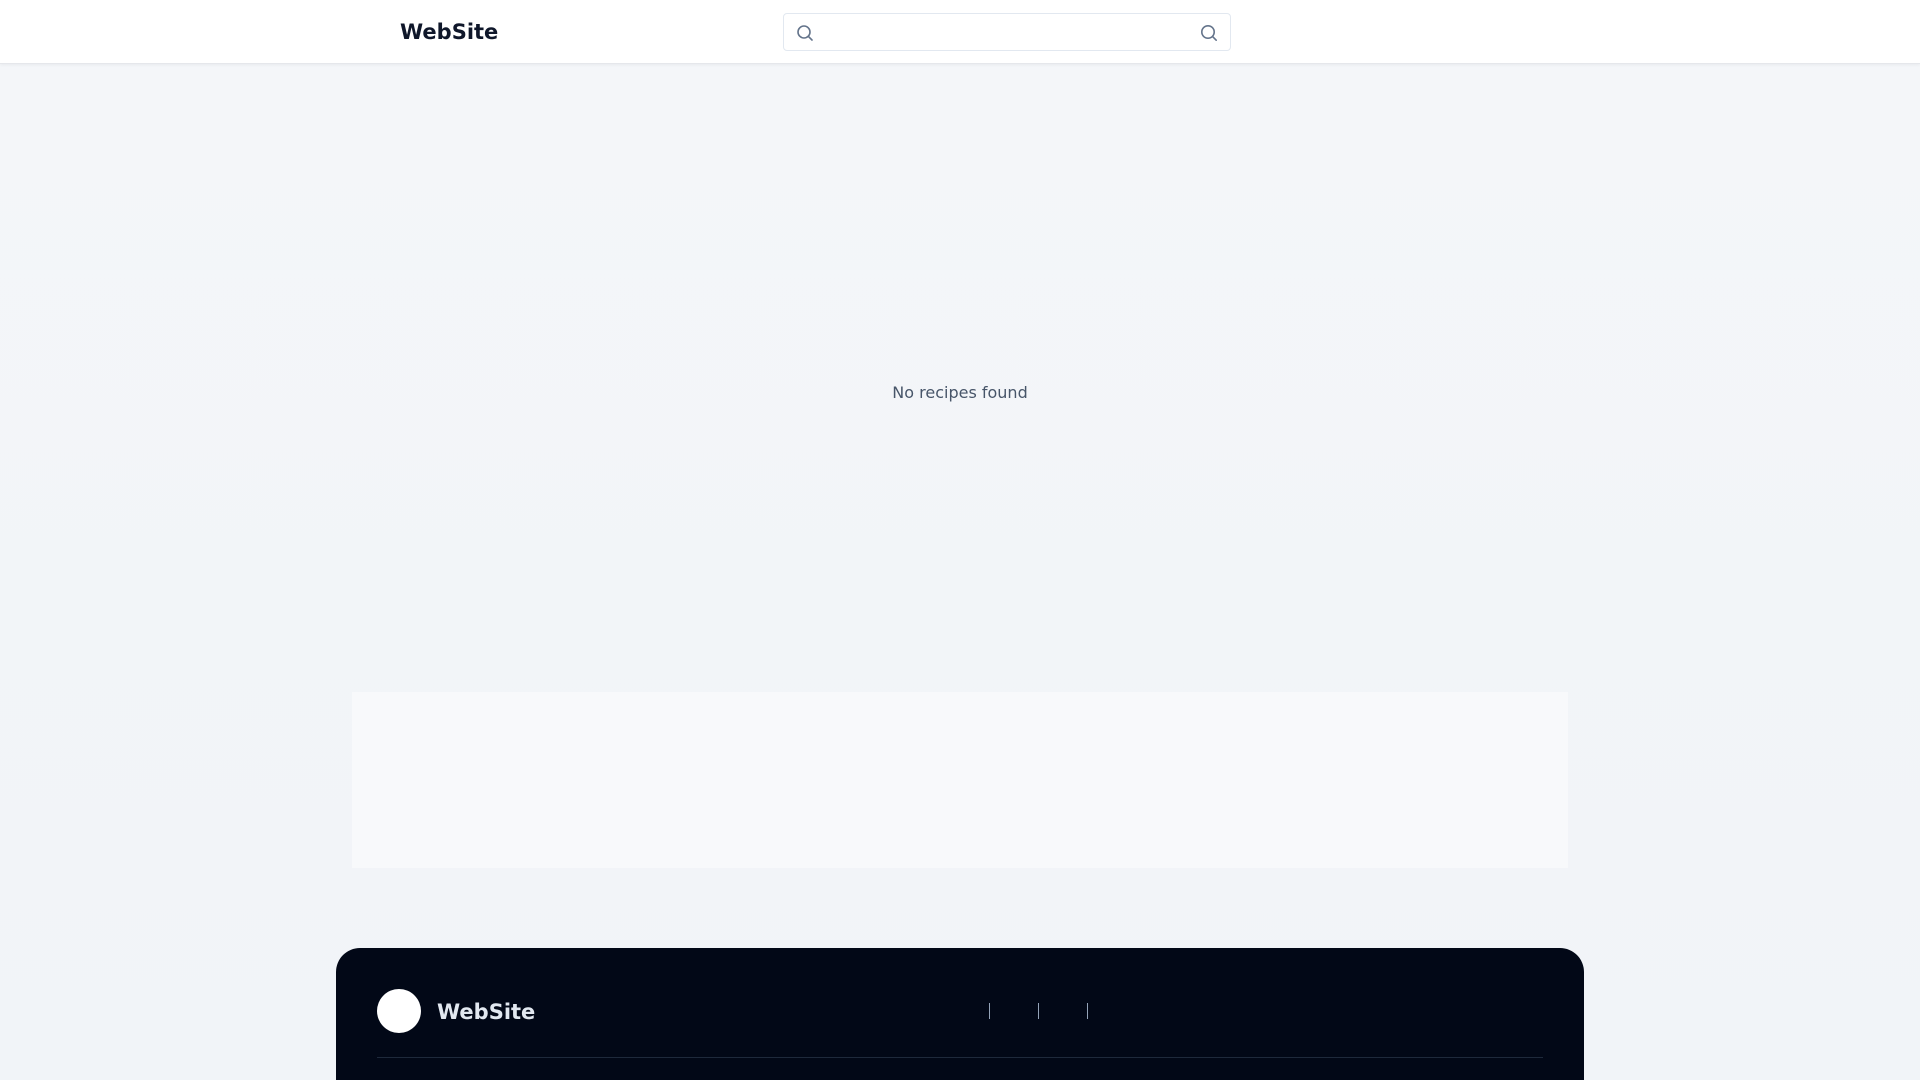 This screenshot has height=1080, width=1920. I want to click on footer-brand-link: WebSite, so click(486, 1012).